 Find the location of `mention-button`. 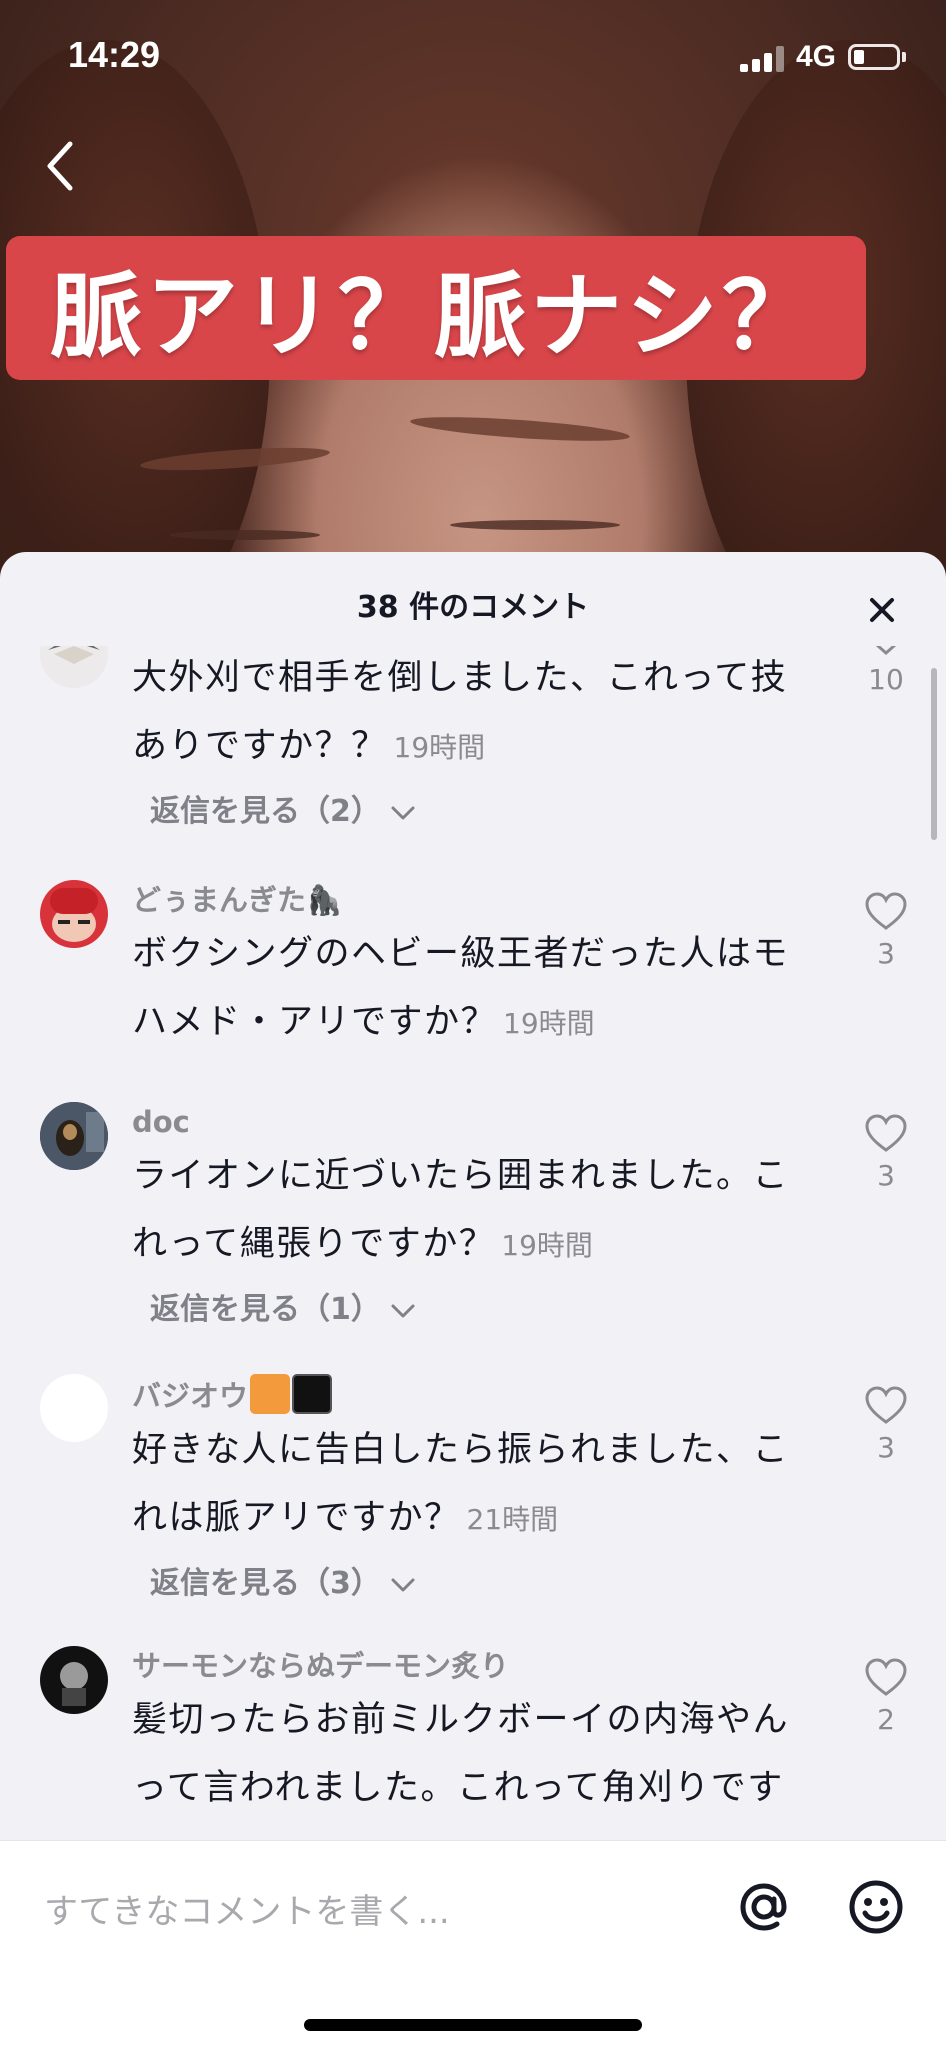

mention-button is located at coordinates (764, 1907).